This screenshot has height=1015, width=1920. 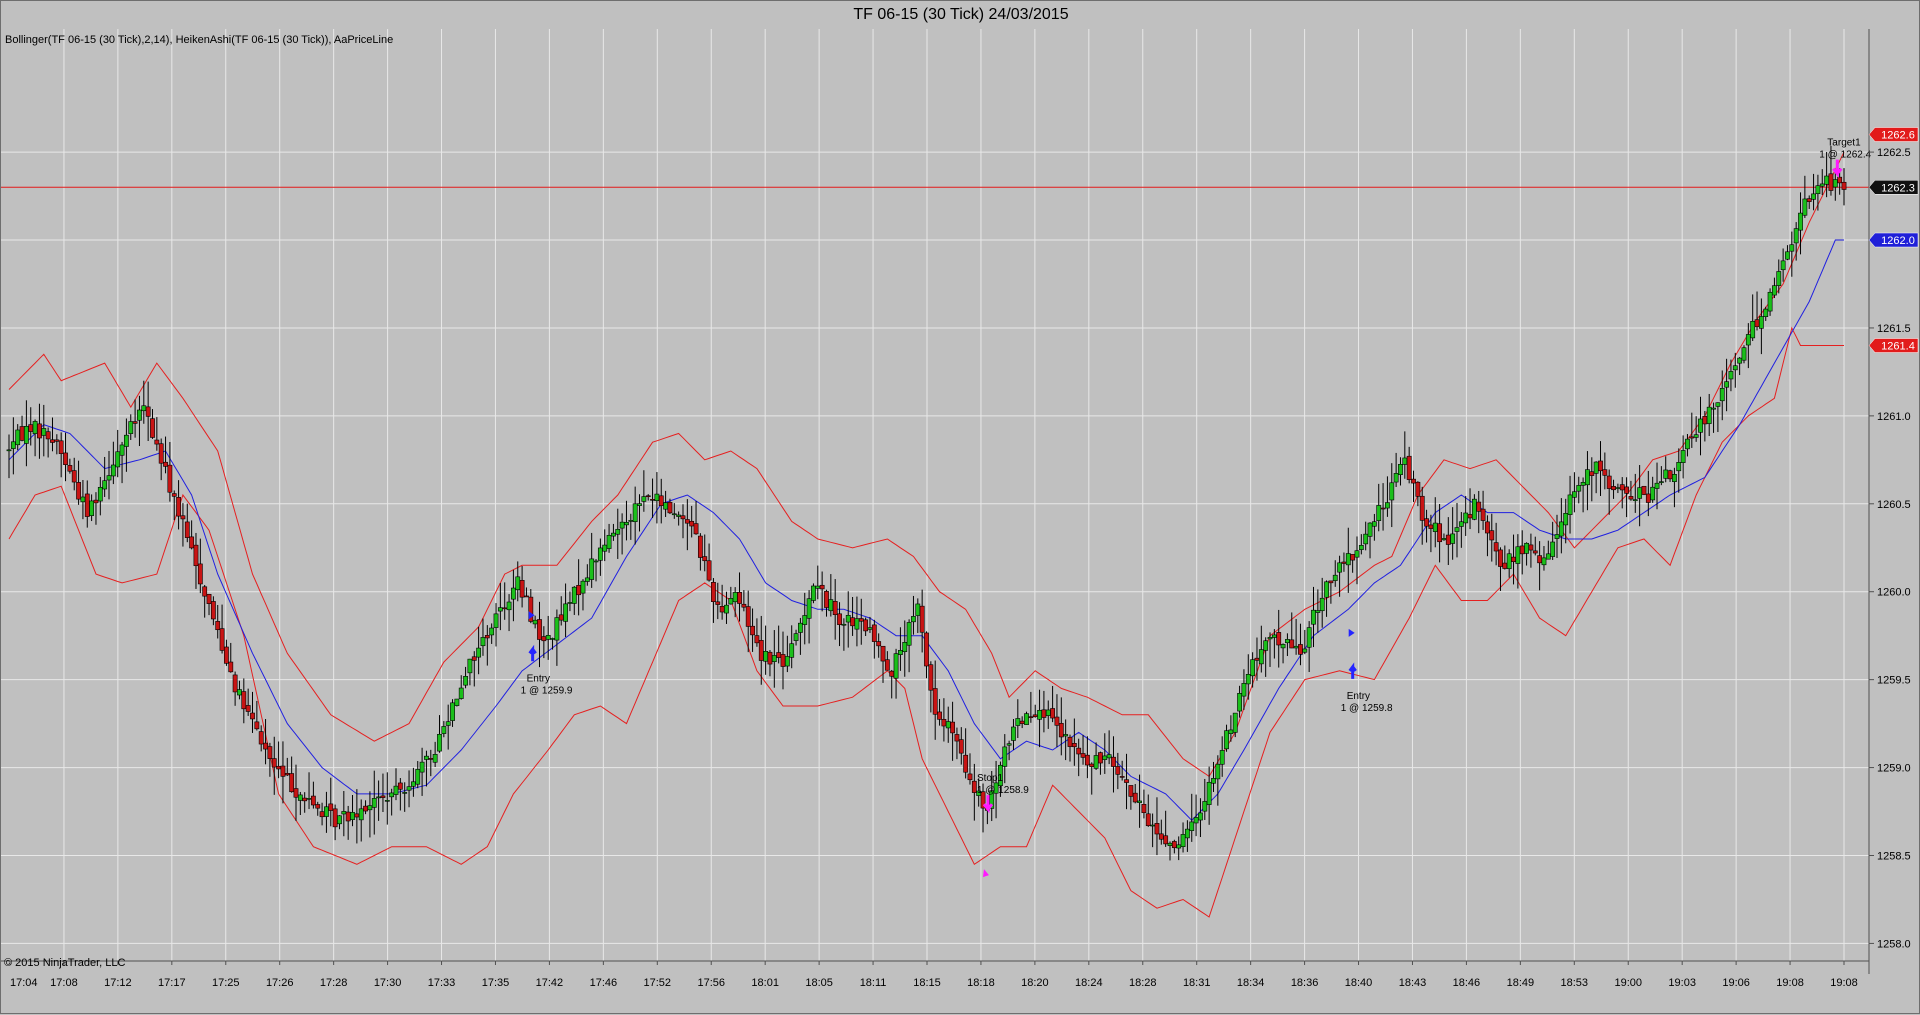 I want to click on price-label-mid-band: 1262.0, so click(x=1893, y=240).